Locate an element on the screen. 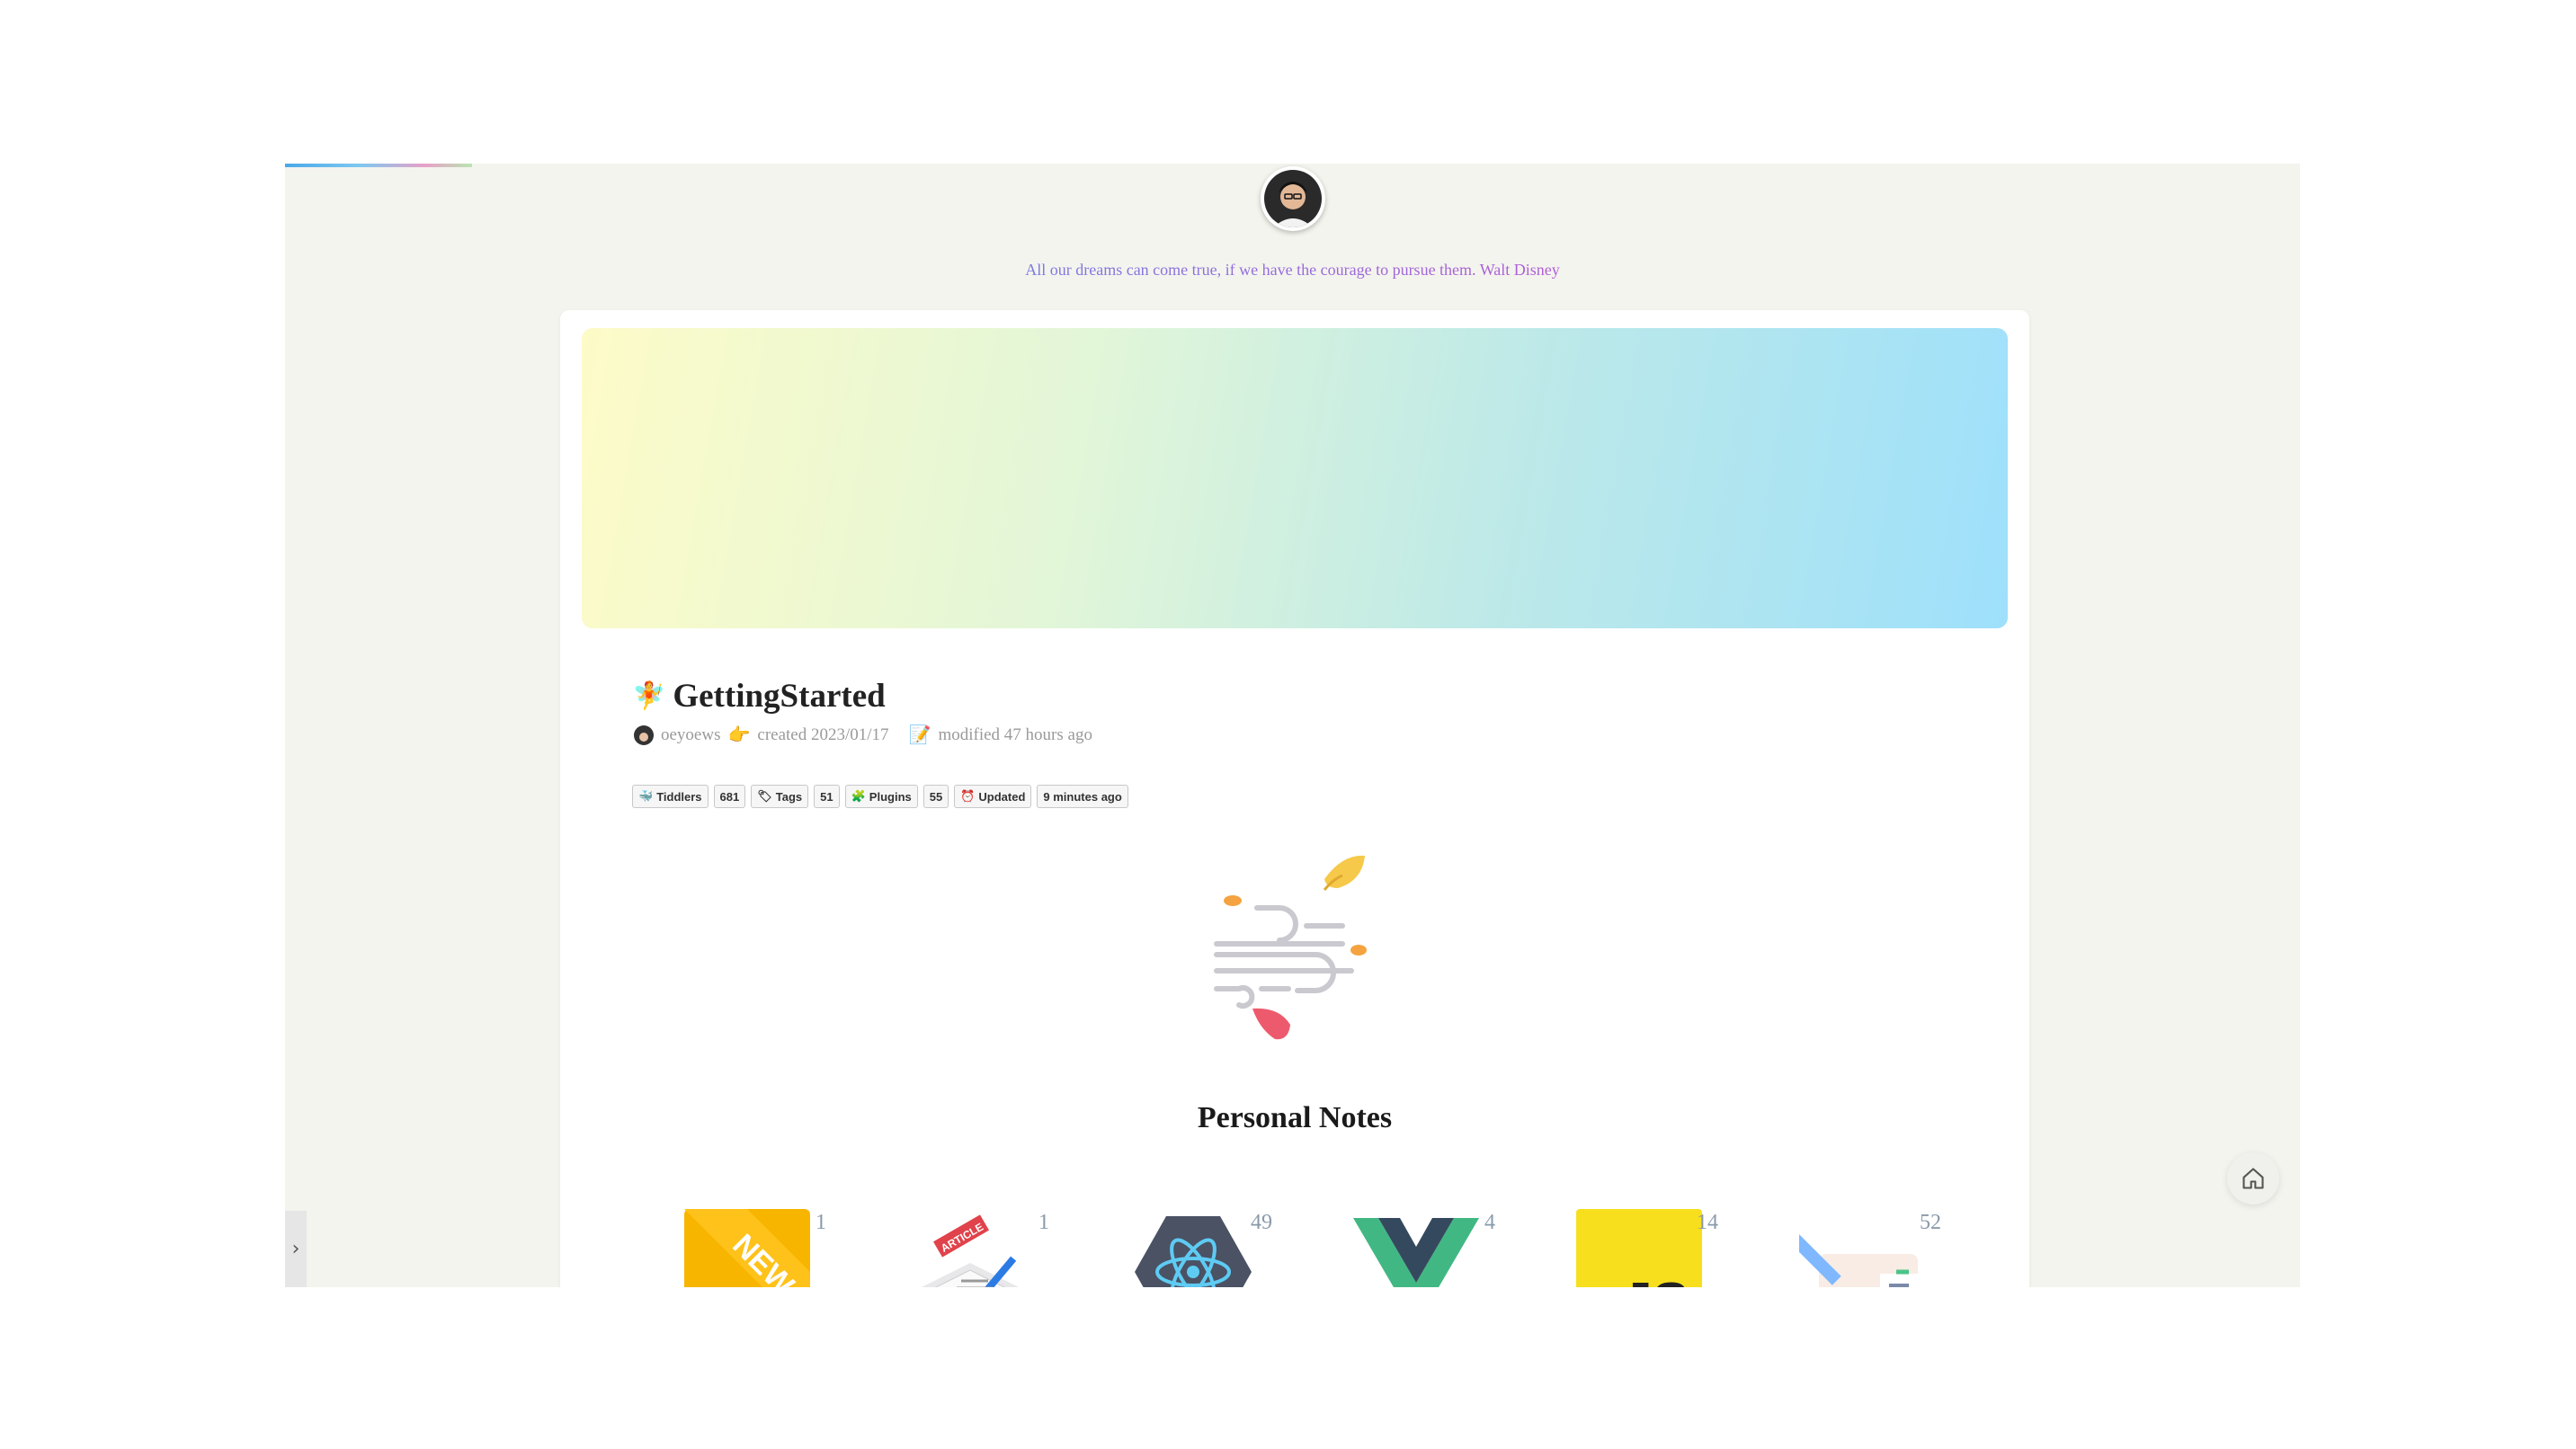 This screenshot has height=1449, width=2576. fairy-icon: 🧚 is located at coordinates (649, 696).